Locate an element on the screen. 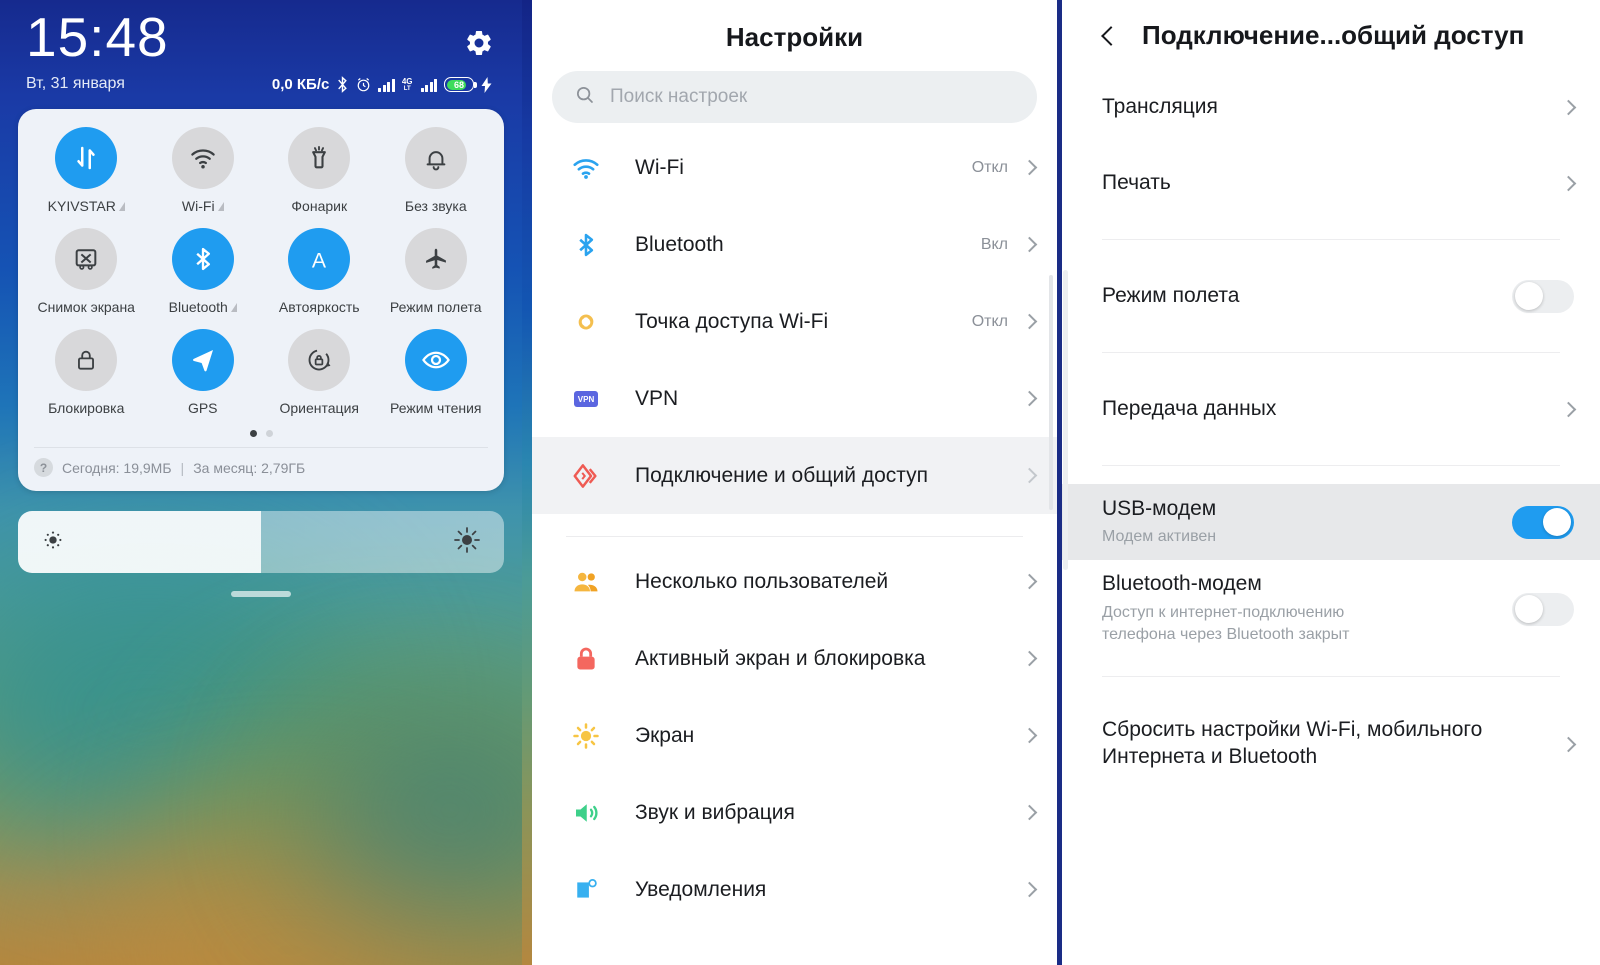 The height and width of the screenshot is (965, 1600). qs-tile-silent: Без звука is located at coordinates (436, 170).